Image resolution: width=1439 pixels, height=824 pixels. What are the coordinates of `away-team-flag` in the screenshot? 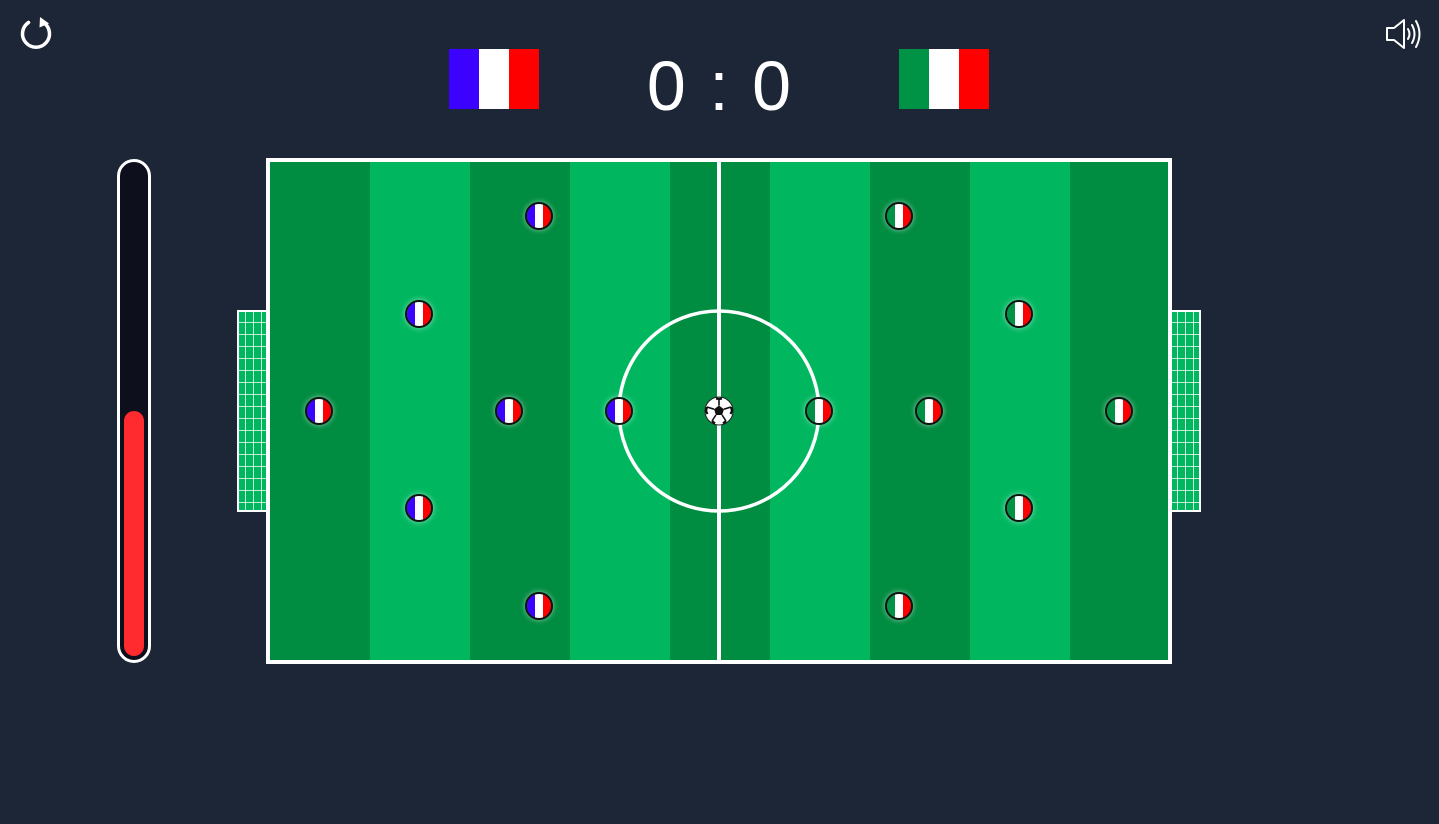 It's located at (944, 79).